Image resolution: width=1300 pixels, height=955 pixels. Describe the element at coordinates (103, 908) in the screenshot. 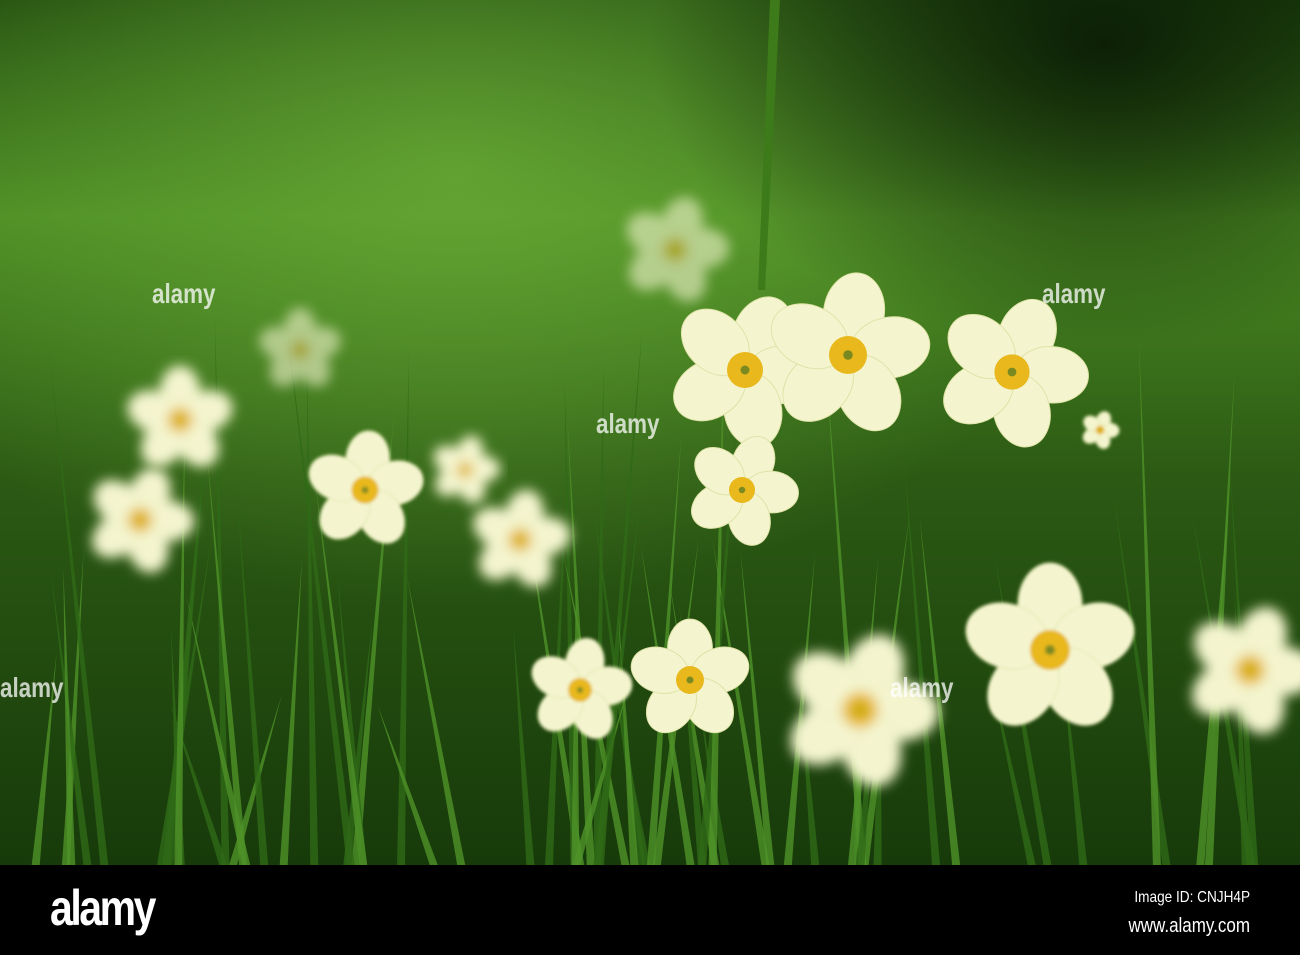

I see `alamy-logo: alamy` at that location.